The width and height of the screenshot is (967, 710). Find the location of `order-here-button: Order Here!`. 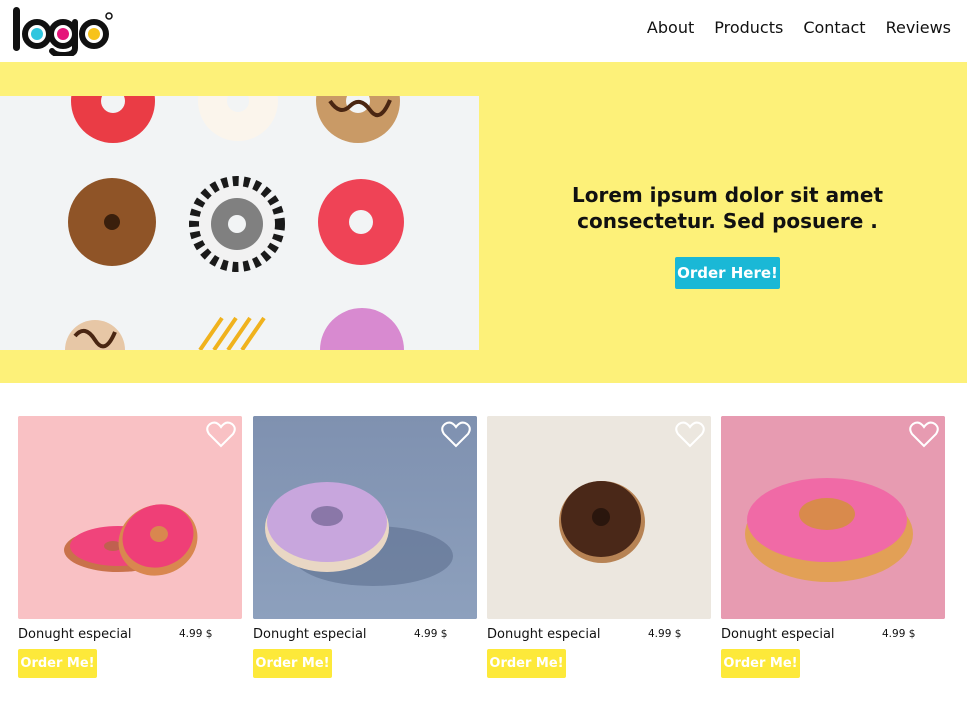

order-here-button: Order Here! is located at coordinates (727, 273).